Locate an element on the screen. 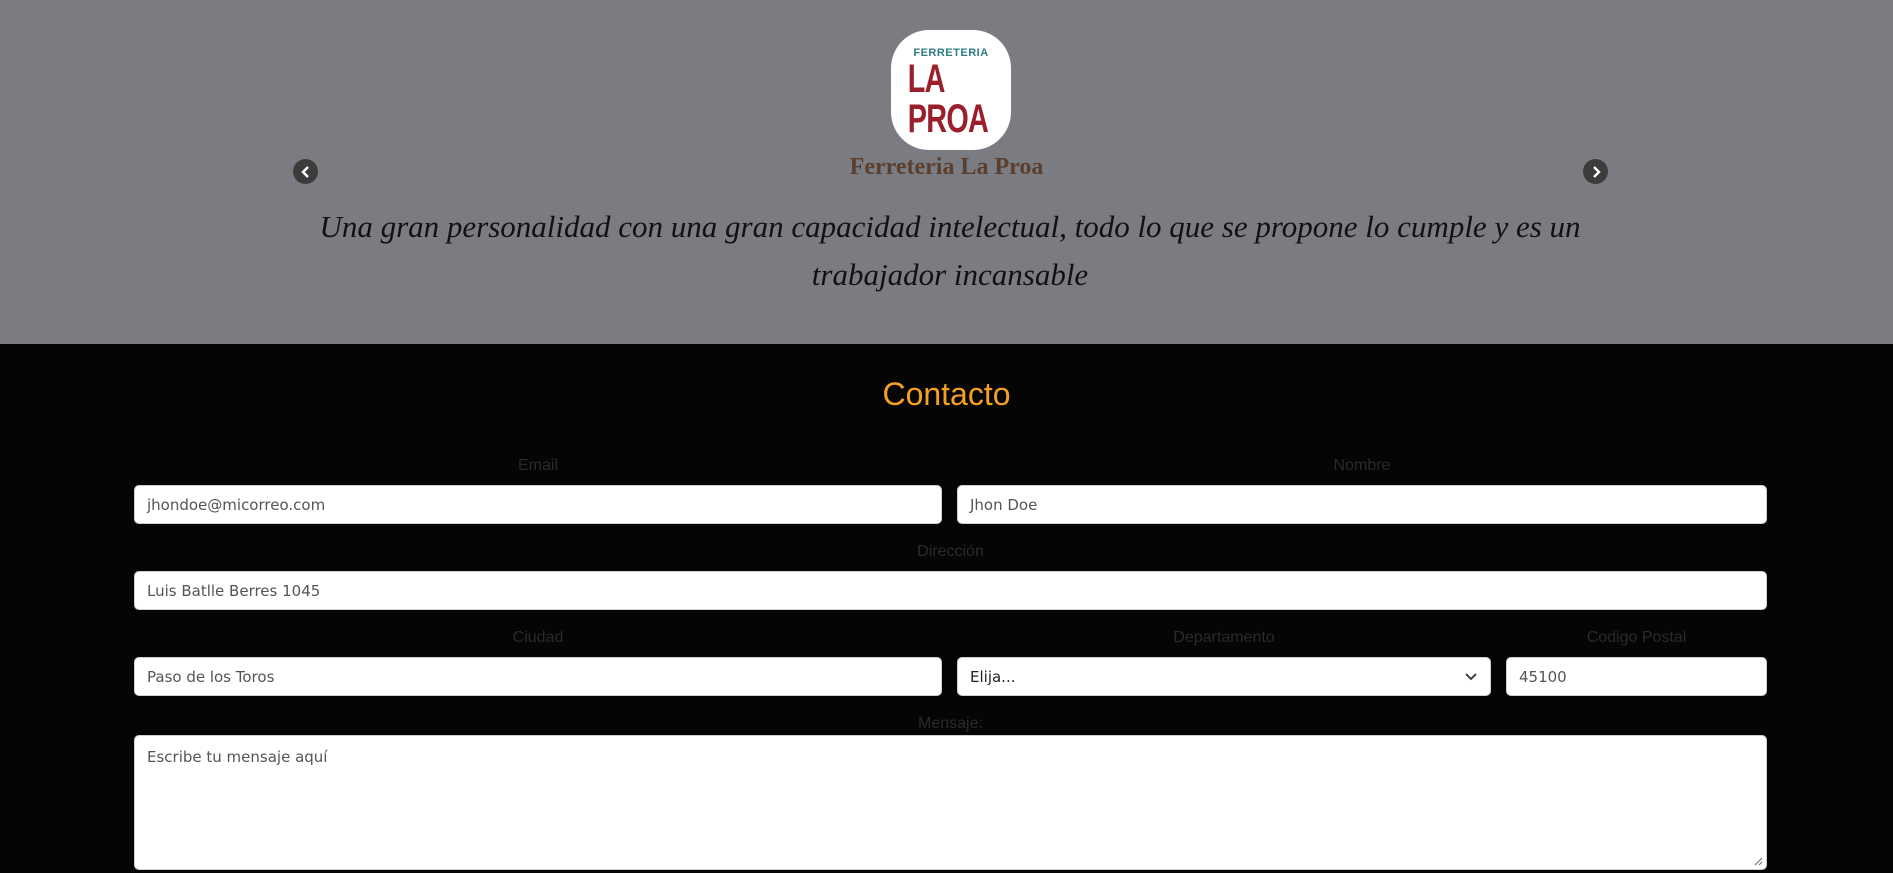  mensaje-textarea: Escribe tu mensaje aquí is located at coordinates (950, 802).